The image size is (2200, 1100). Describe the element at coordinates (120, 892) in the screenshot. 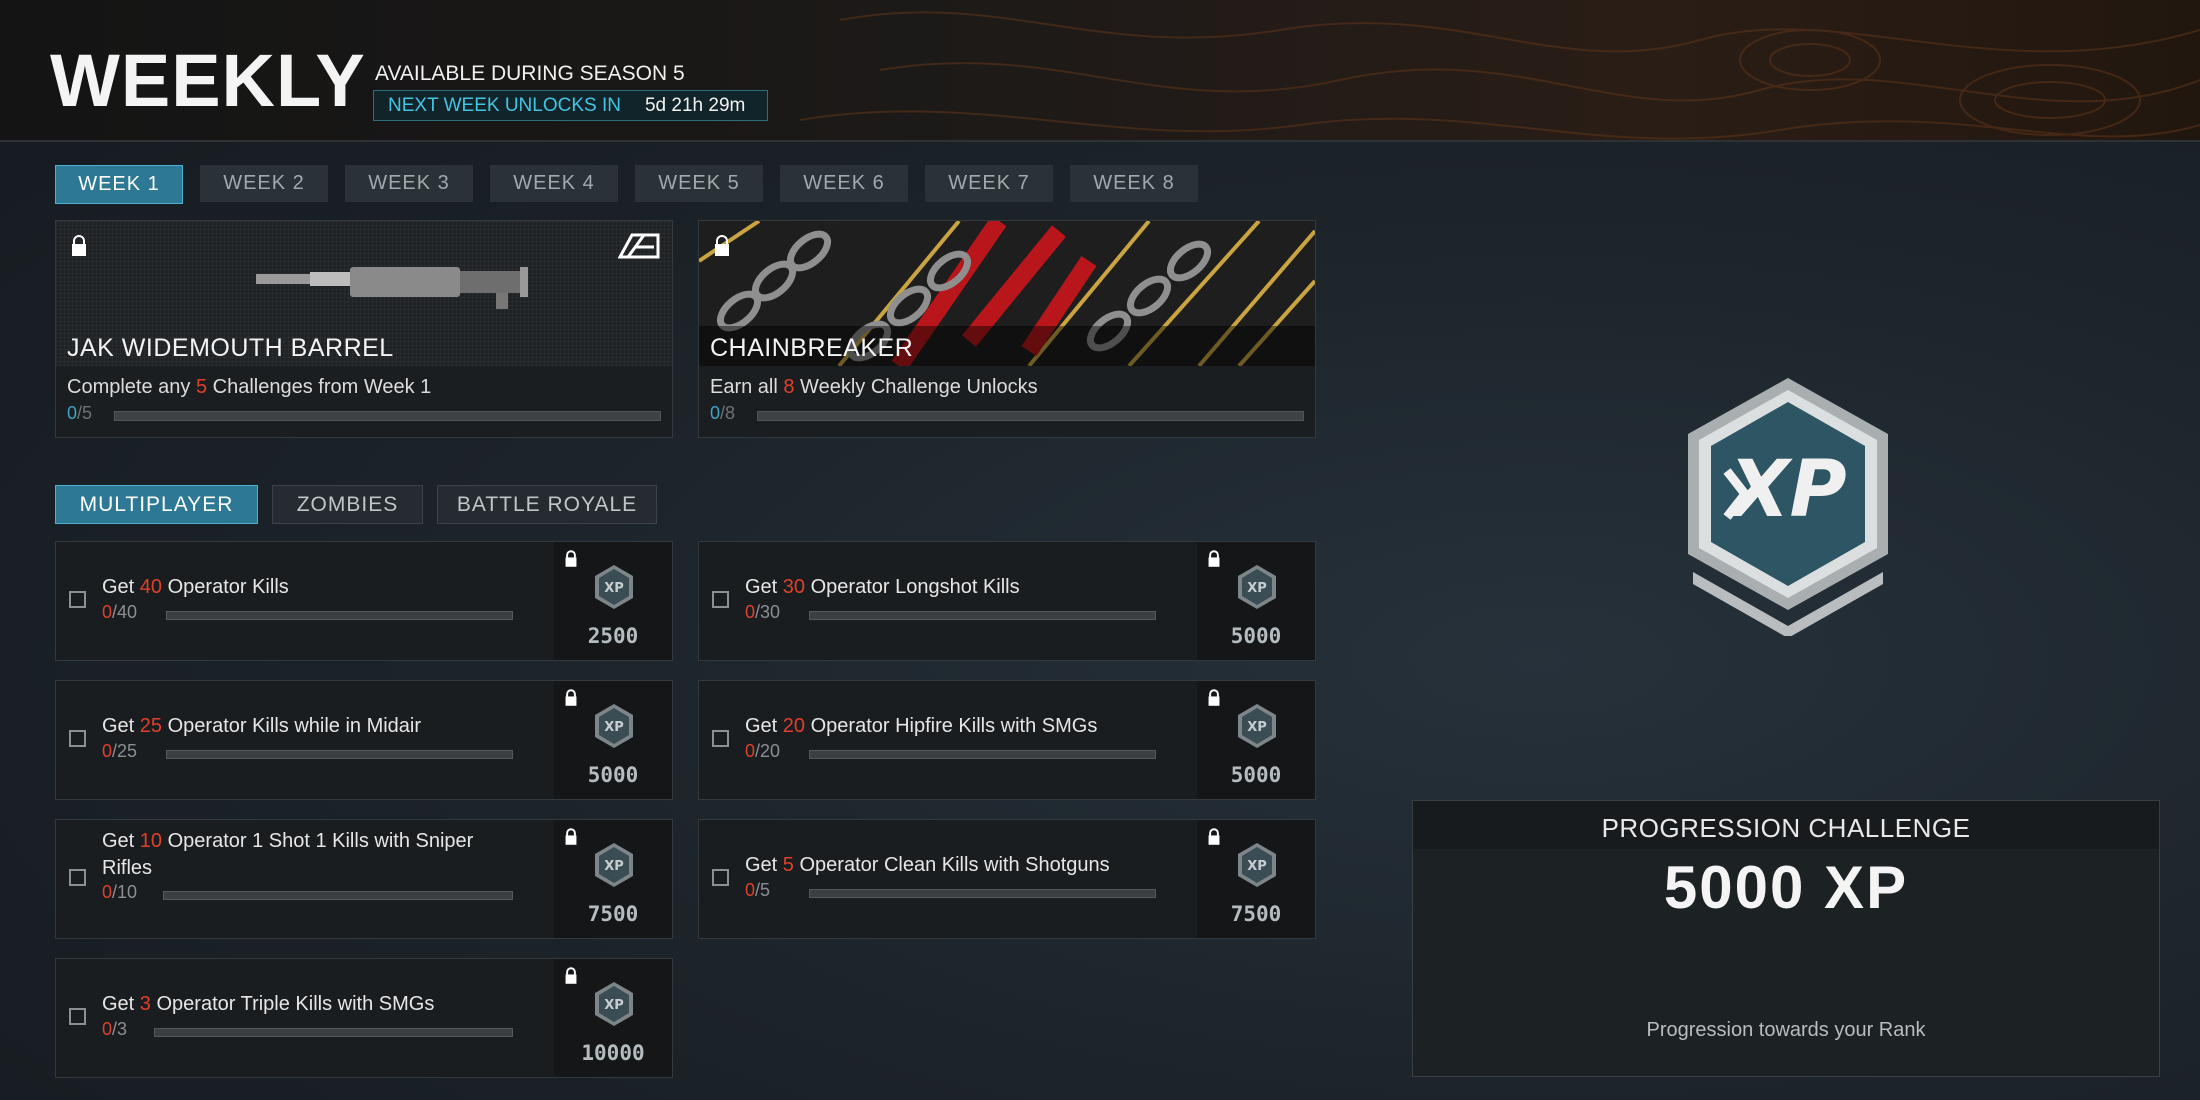

I see `challenge-progress-count: 0/10` at that location.